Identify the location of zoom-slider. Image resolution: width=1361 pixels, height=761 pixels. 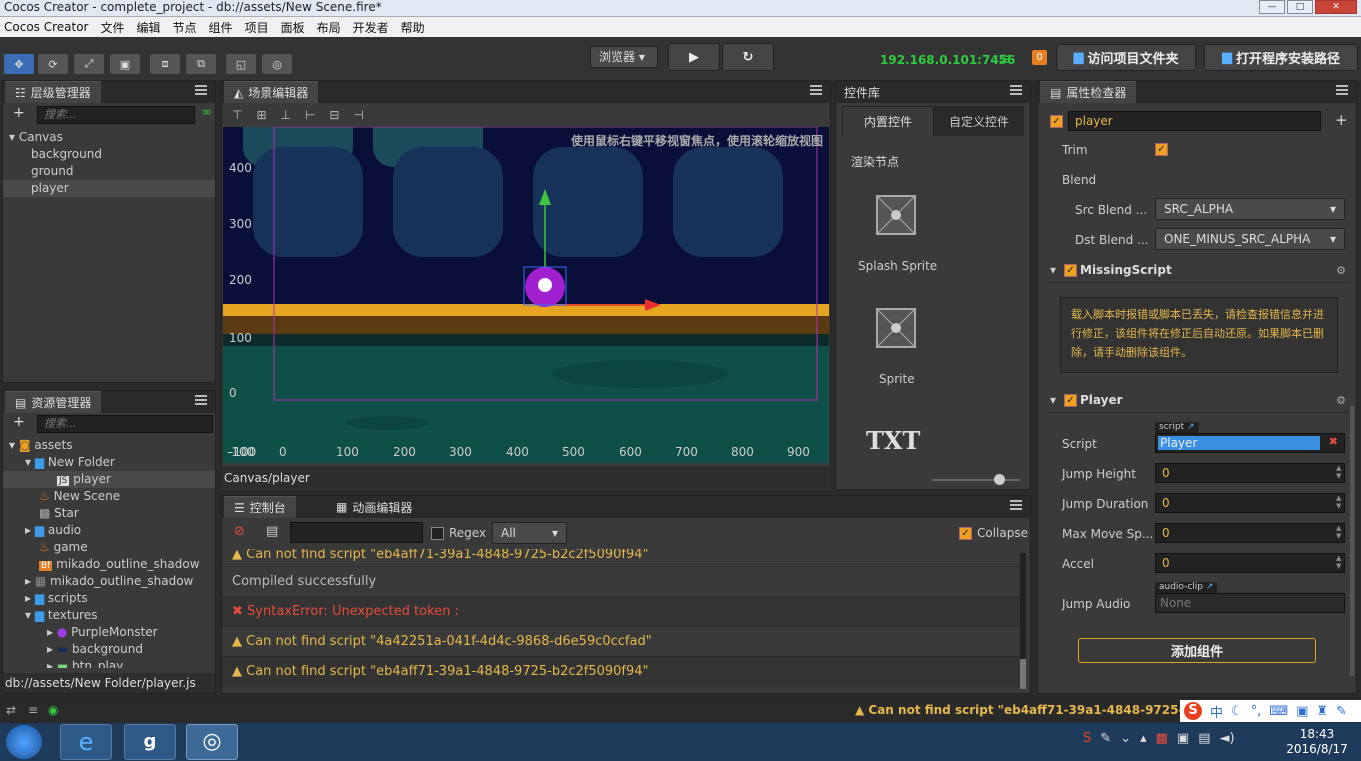
(976, 479).